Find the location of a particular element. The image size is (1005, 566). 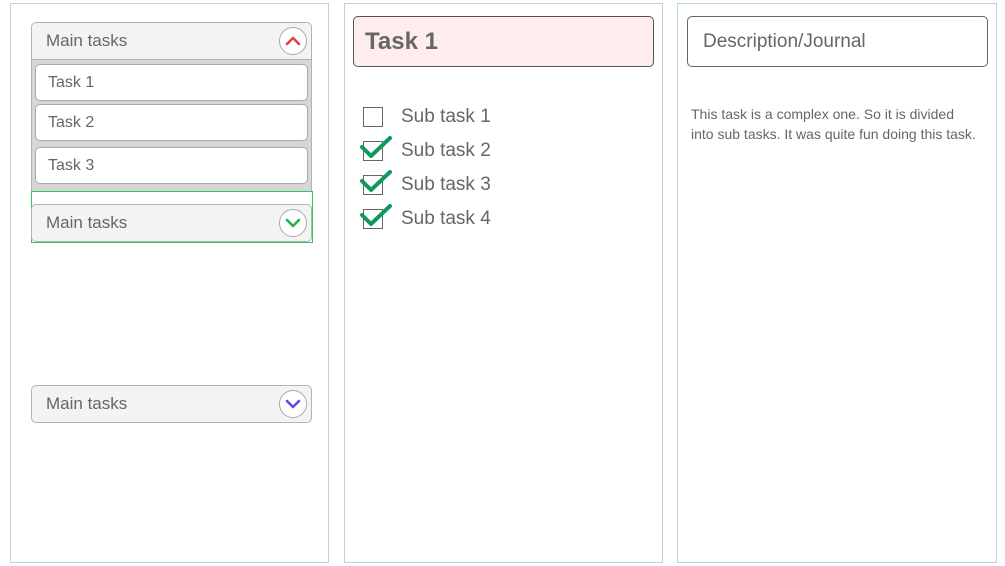

subtask-label: Sub task 1 is located at coordinates (446, 116).